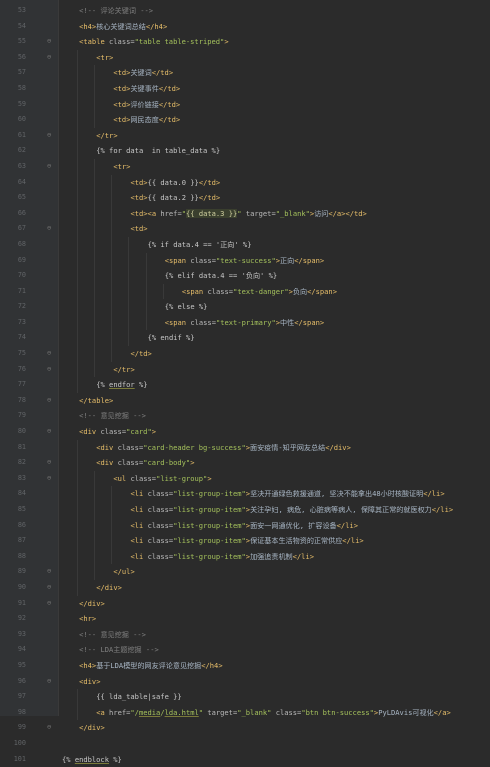 The width and height of the screenshot is (490, 767). I want to click on code-text: {% endfor %}, so click(121, 385).